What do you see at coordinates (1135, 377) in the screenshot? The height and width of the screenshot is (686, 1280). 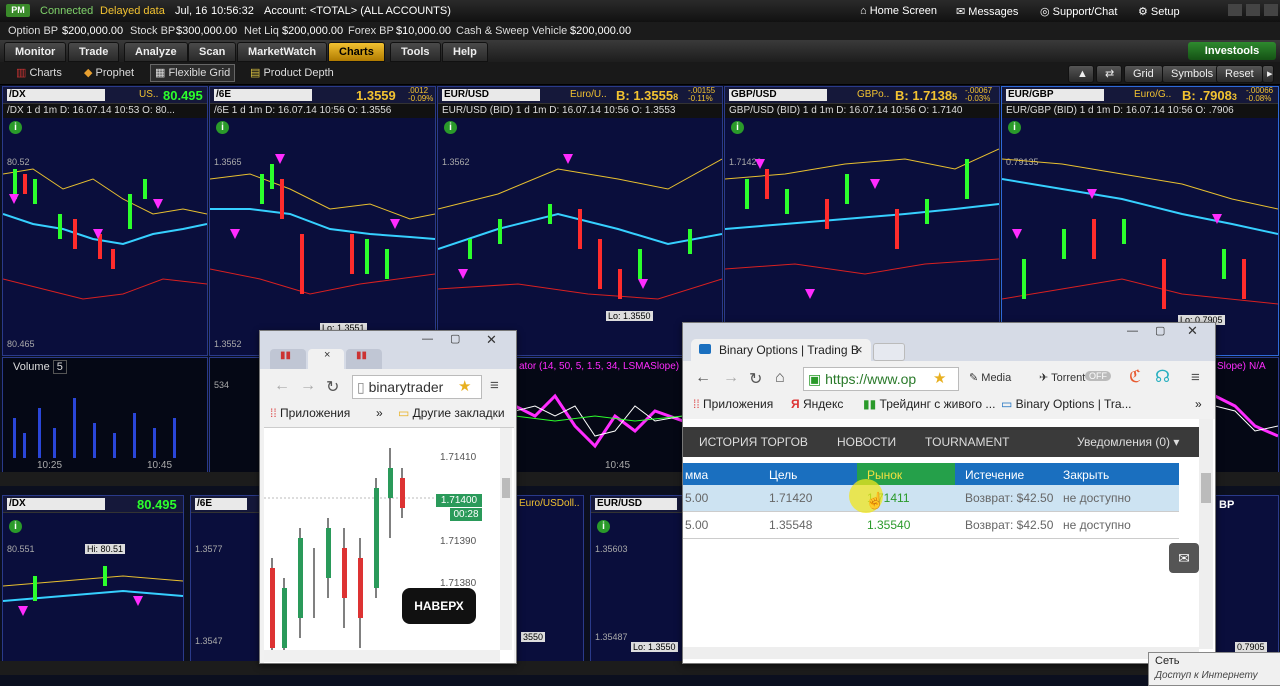 I see `extension-c-icon: ℭ` at bounding box center [1135, 377].